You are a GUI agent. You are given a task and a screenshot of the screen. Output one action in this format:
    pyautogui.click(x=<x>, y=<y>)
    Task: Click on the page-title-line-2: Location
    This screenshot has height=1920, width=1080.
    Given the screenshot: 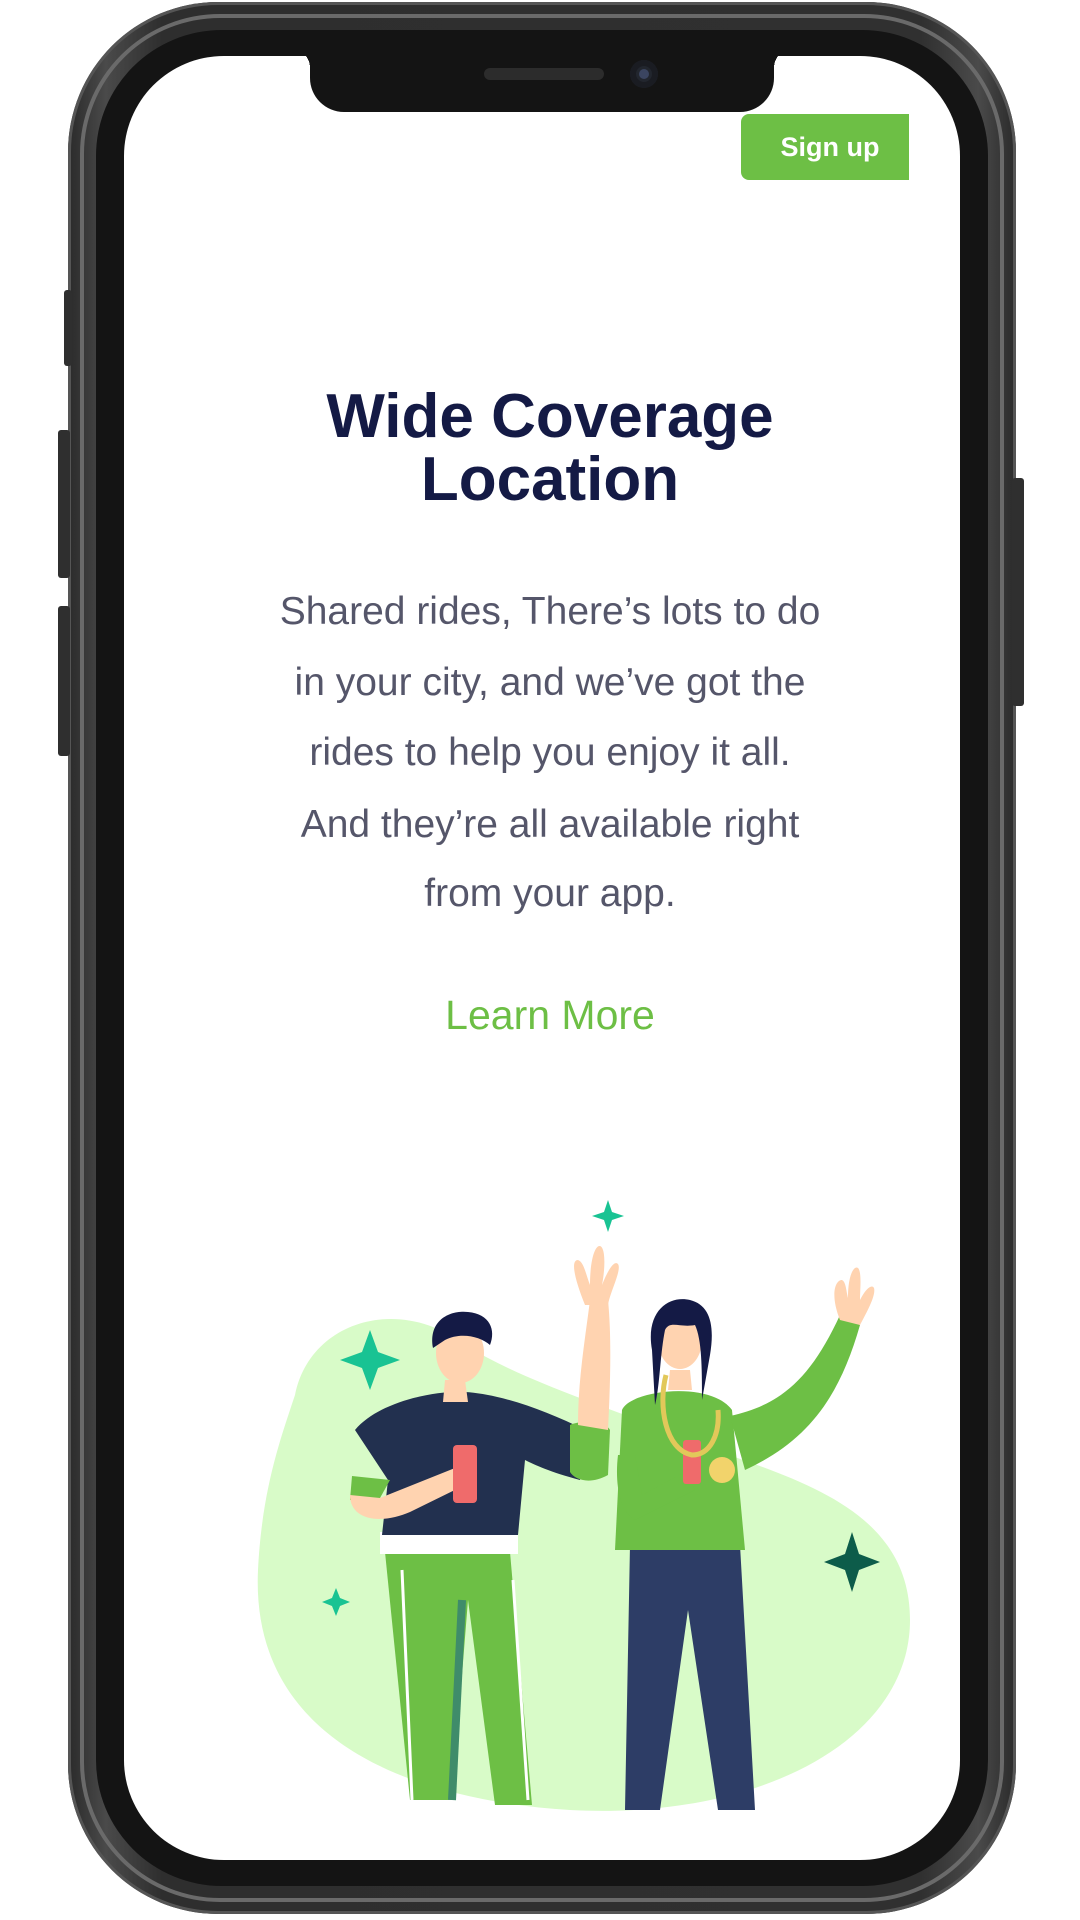 What is the action you would take?
    pyautogui.click(x=550, y=479)
    